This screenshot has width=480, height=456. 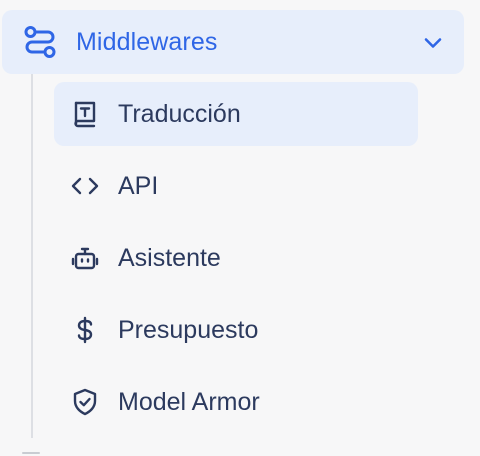 I want to click on nav-item-presupuesto: Presupuesto, so click(x=236, y=330).